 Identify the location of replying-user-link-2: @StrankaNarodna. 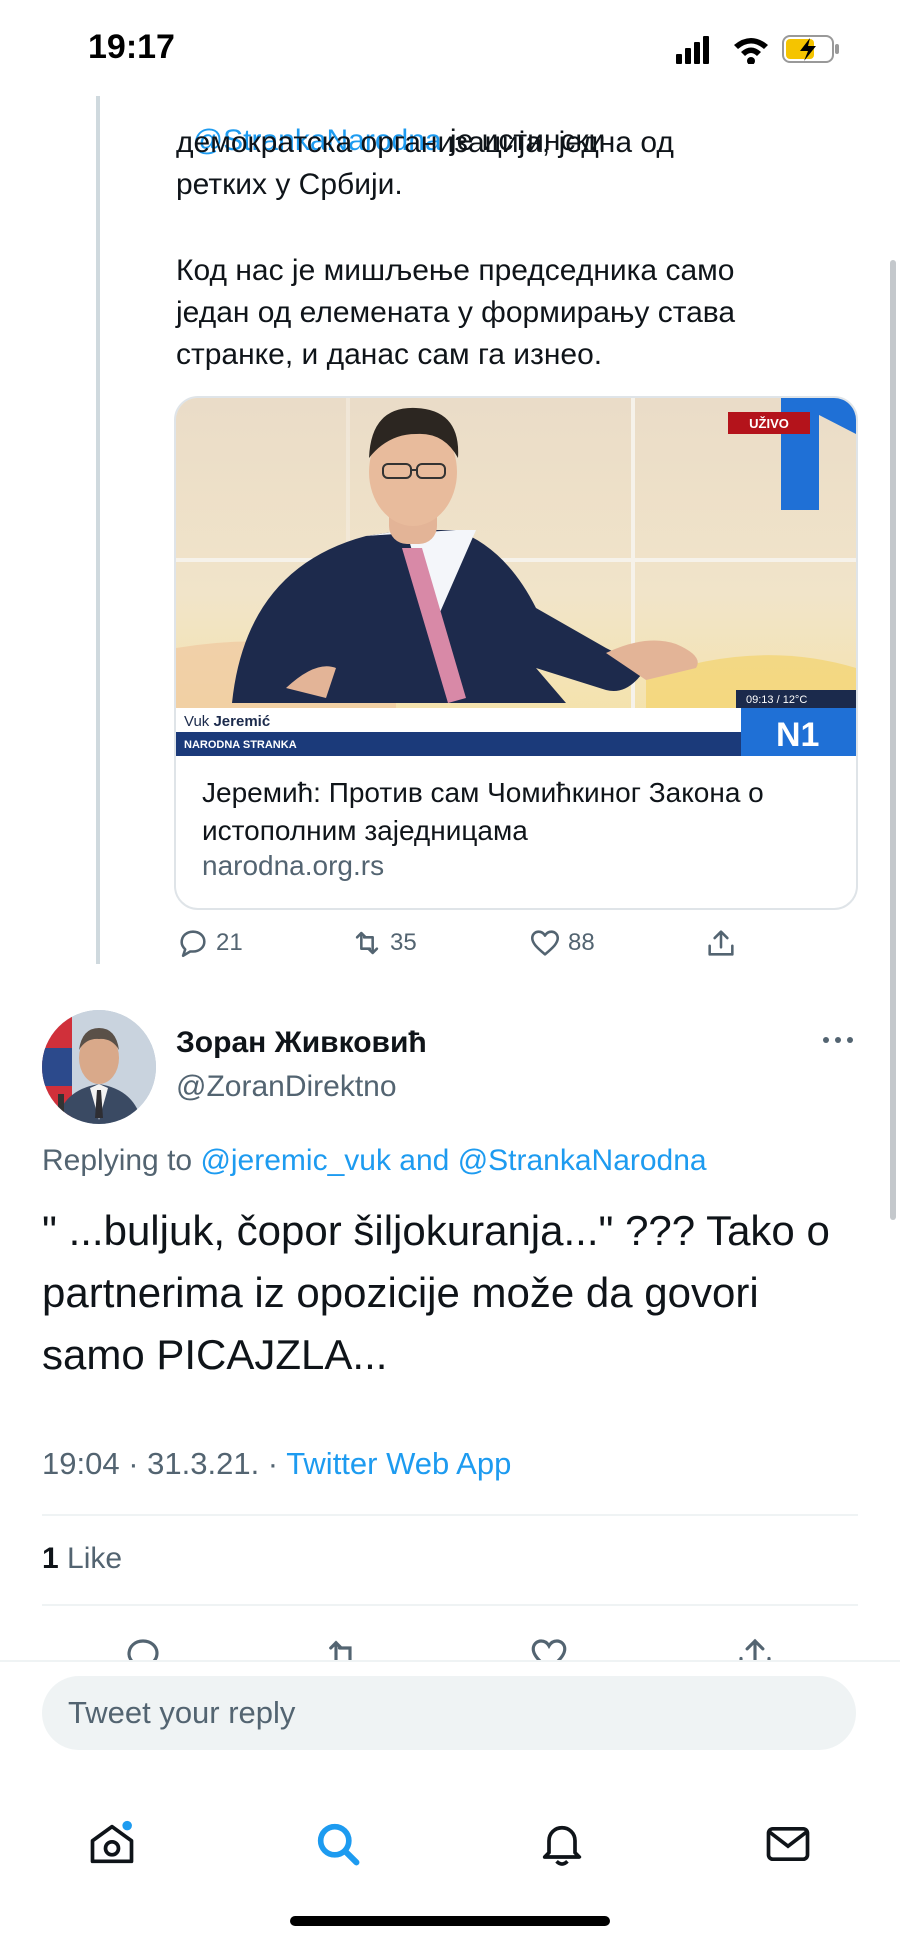
(582, 1160).